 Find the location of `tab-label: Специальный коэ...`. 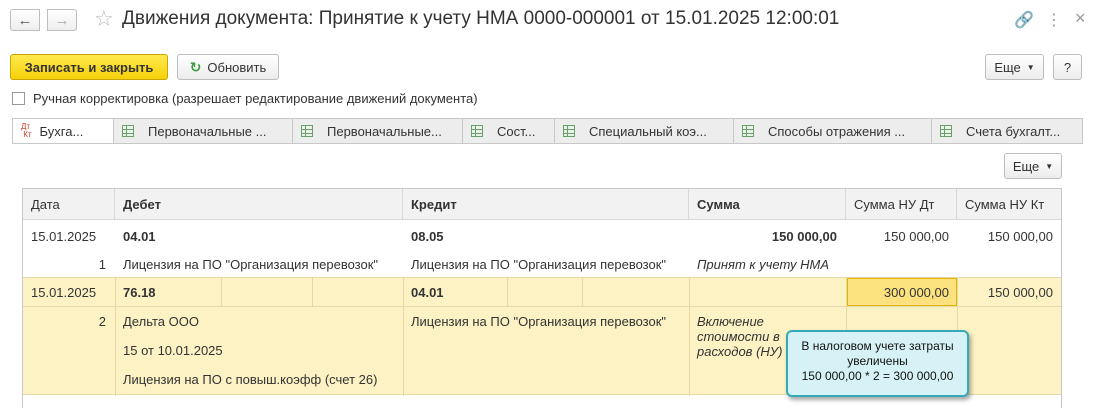

tab-label: Специальный коэ... is located at coordinates (648, 131).